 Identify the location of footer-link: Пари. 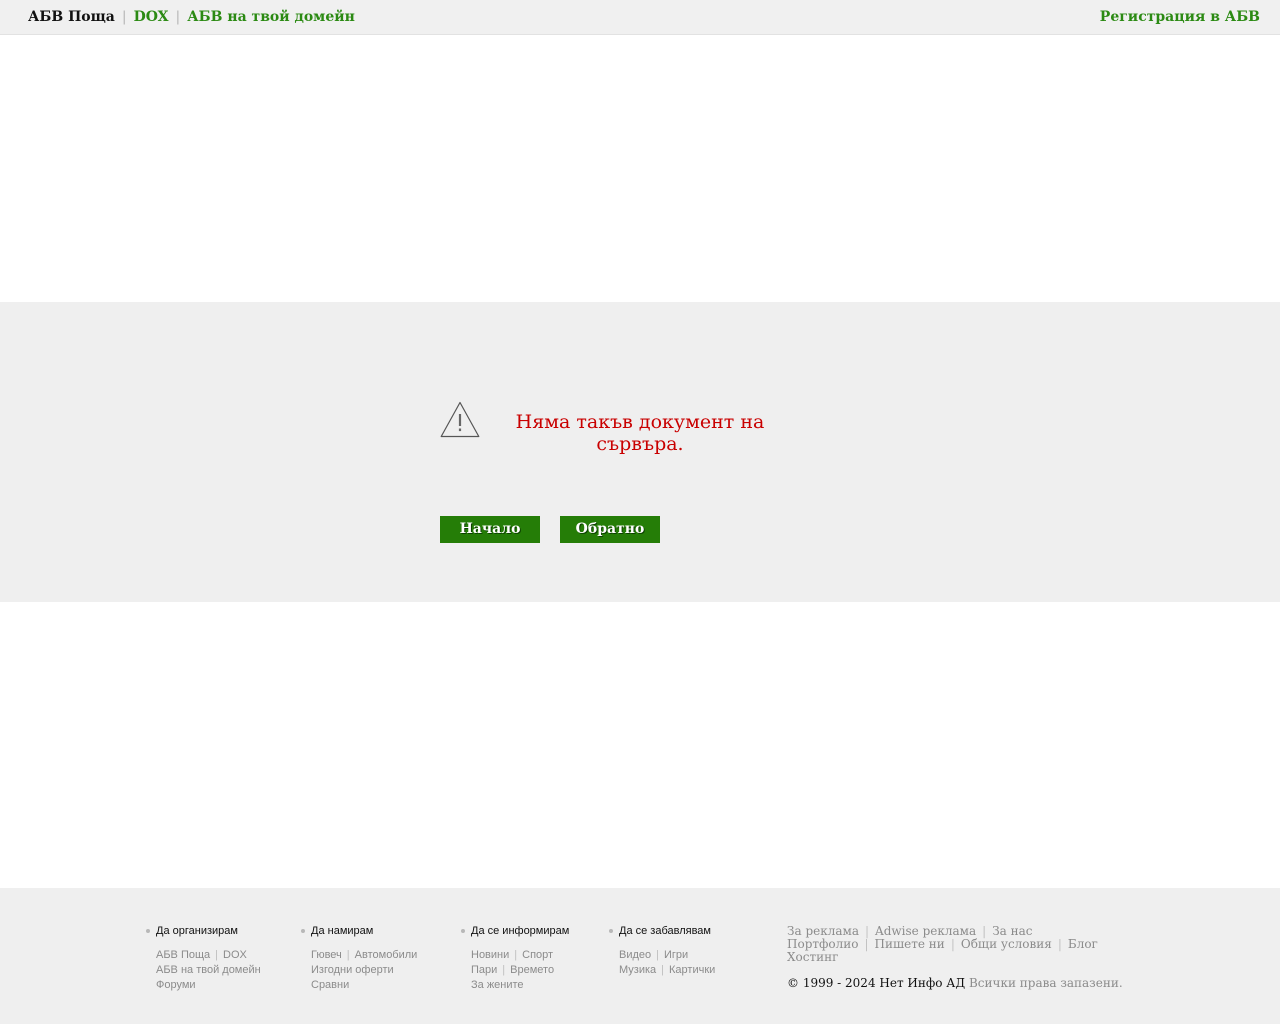
(484, 970).